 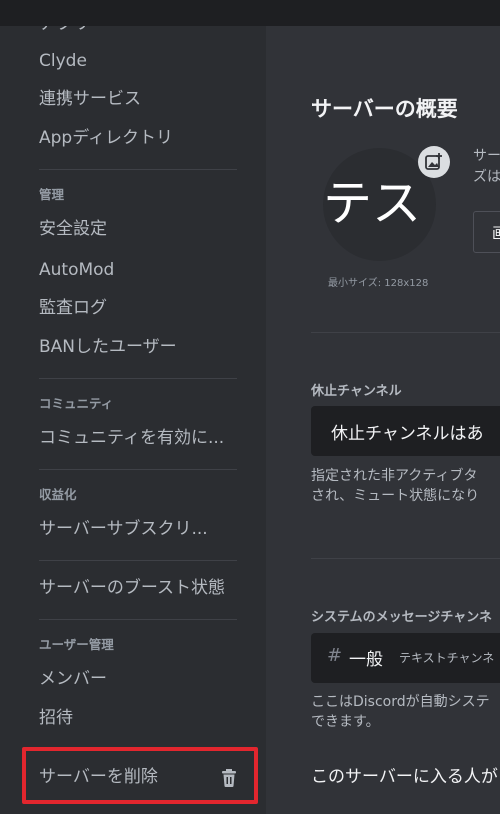 I want to click on upload-image-text-button: 画, so click(x=486, y=232).